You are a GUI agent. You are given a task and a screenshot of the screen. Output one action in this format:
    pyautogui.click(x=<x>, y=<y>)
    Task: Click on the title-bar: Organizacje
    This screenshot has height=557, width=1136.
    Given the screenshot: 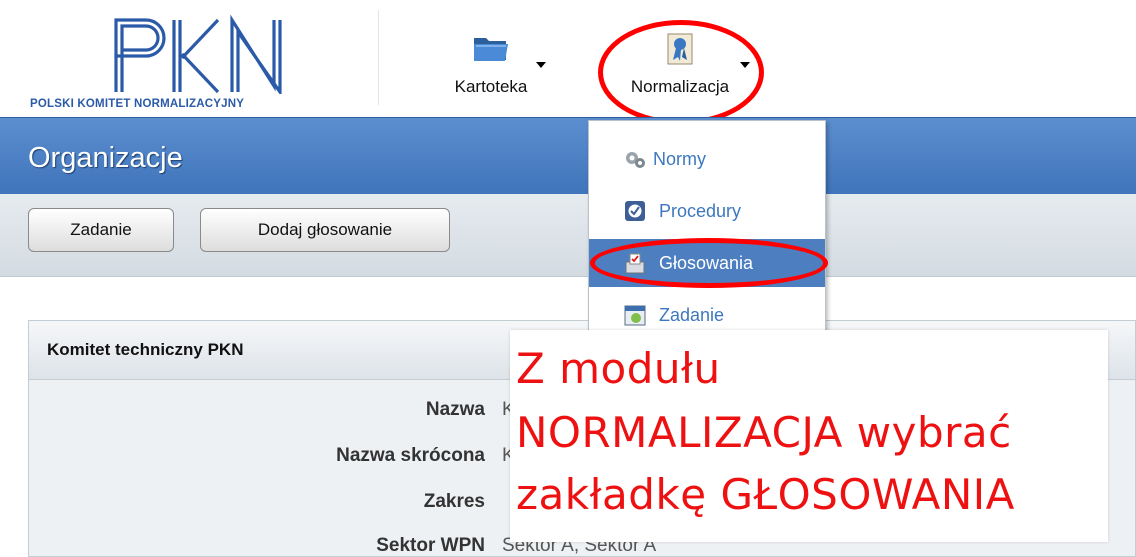 What is the action you would take?
    pyautogui.click(x=568, y=156)
    